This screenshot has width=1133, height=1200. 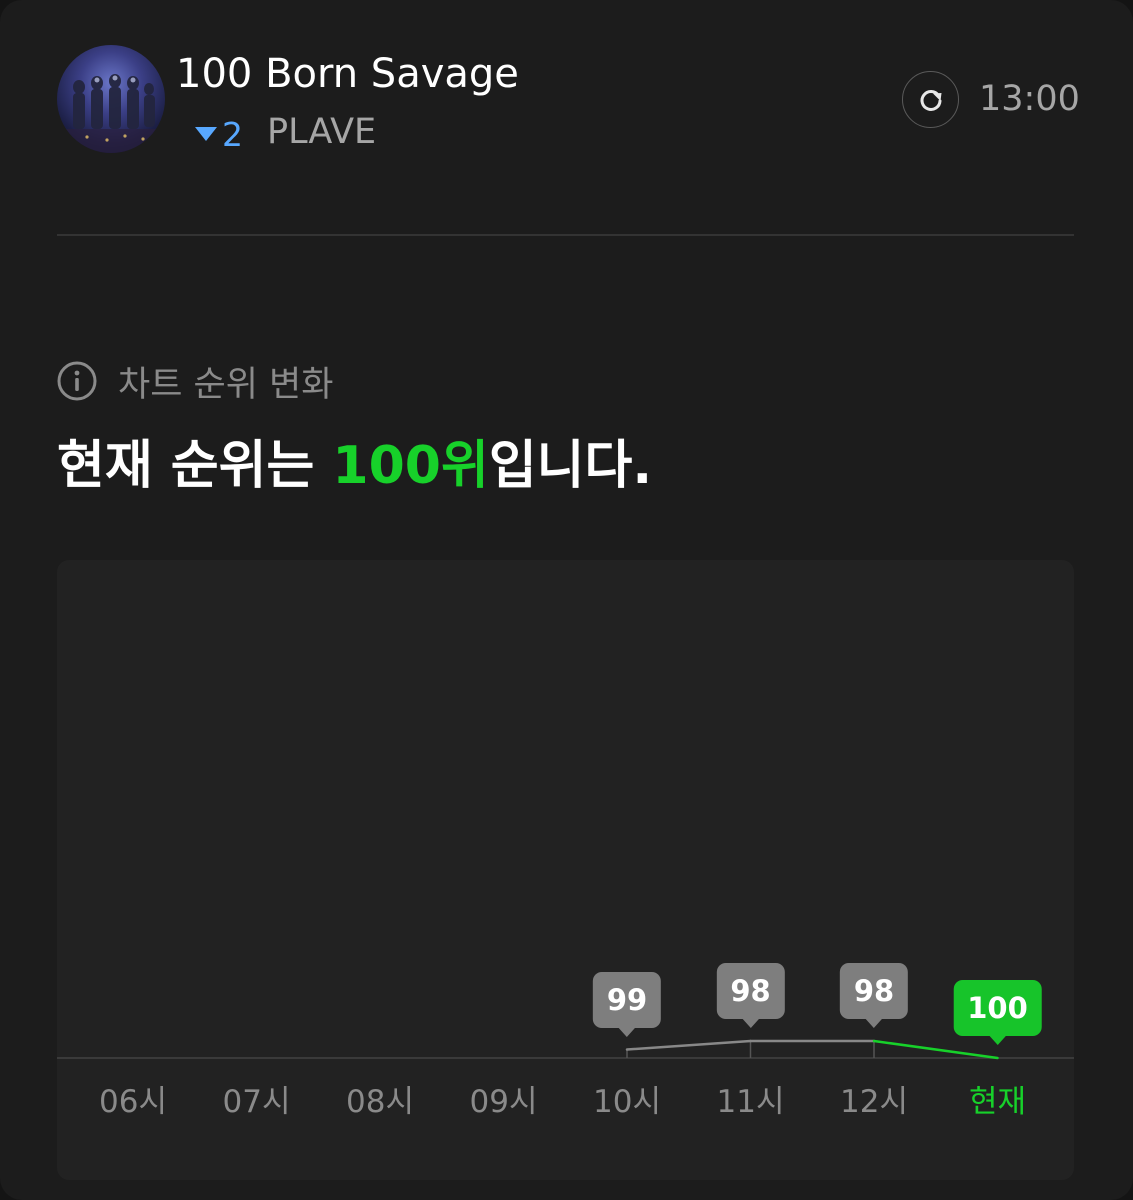 What do you see at coordinates (997, 1012) in the screenshot?
I see `rank-data-label: 100` at bounding box center [997, 1012].